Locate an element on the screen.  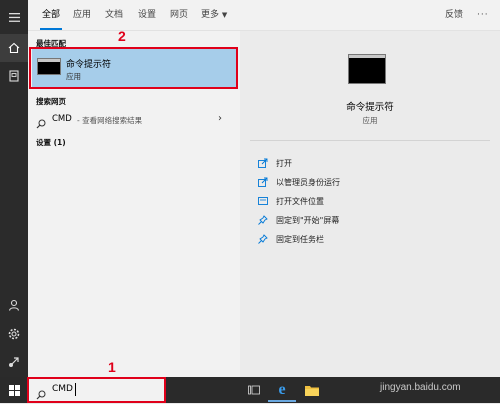
action-open: 打开 is located at coordinates (275, 163).